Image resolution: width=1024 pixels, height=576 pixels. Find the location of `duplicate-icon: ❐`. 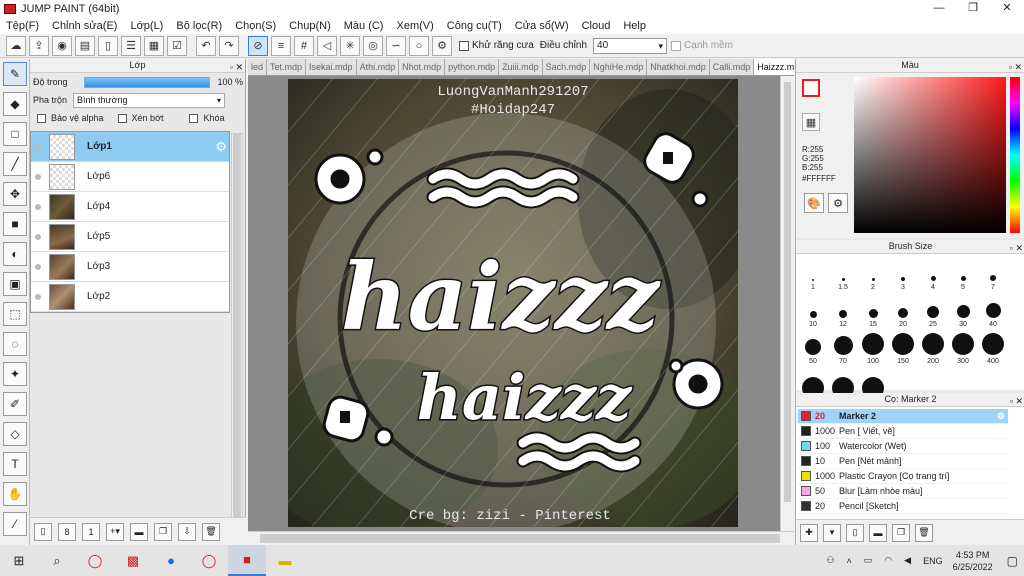

duplicate-icon: ❐ is located at coordinates (163, 531).